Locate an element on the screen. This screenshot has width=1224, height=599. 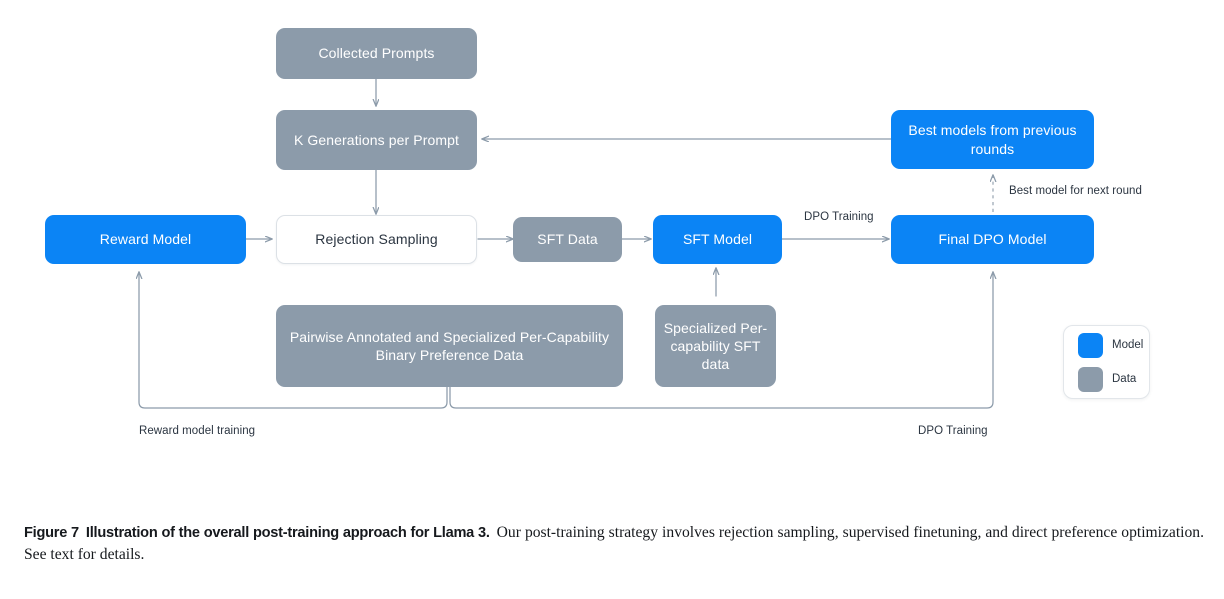
legend-label-data: Data is located at coordinates (1124, 379).